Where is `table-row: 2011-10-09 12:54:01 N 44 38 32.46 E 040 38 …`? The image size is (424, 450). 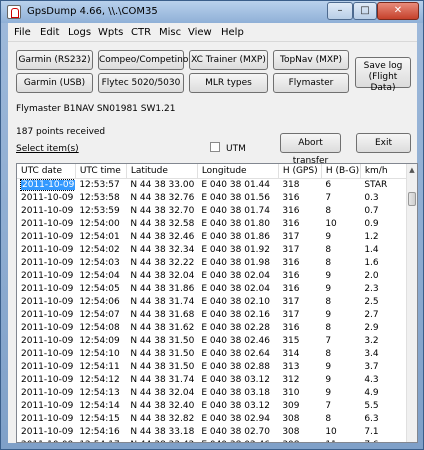
table-row: 2011-10-09 12:54:01 N 44 38 32.46 E 040 38 … is located at coordinates (212, 236).